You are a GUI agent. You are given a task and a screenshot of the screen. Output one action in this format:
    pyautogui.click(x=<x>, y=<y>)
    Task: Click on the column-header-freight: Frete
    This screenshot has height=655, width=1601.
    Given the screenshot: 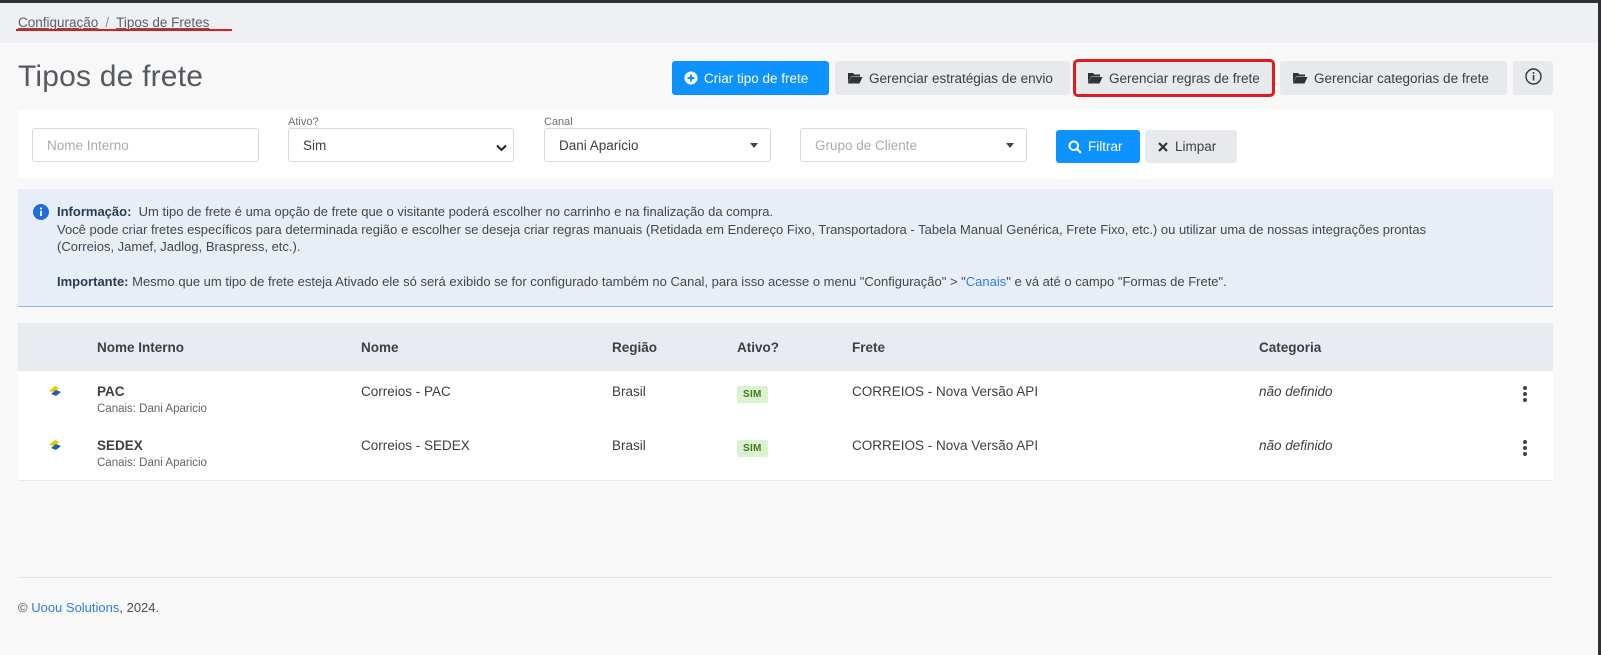 What is the action you would take?
    pyautogui.click(x=868, y=347)
    